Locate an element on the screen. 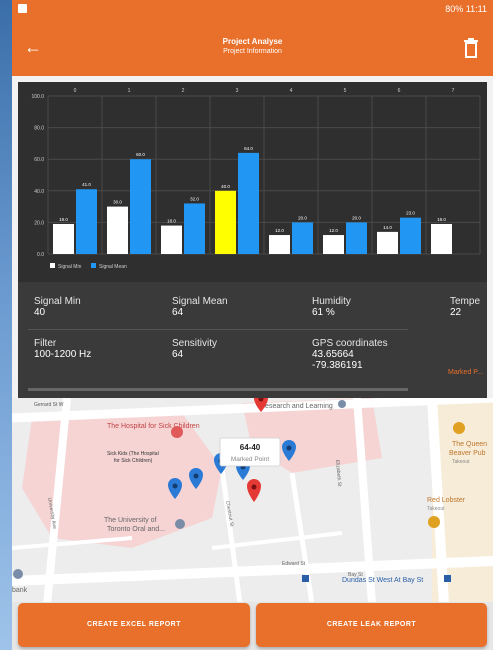  x-tick-label: 1 is located at coordinates (129, 91).